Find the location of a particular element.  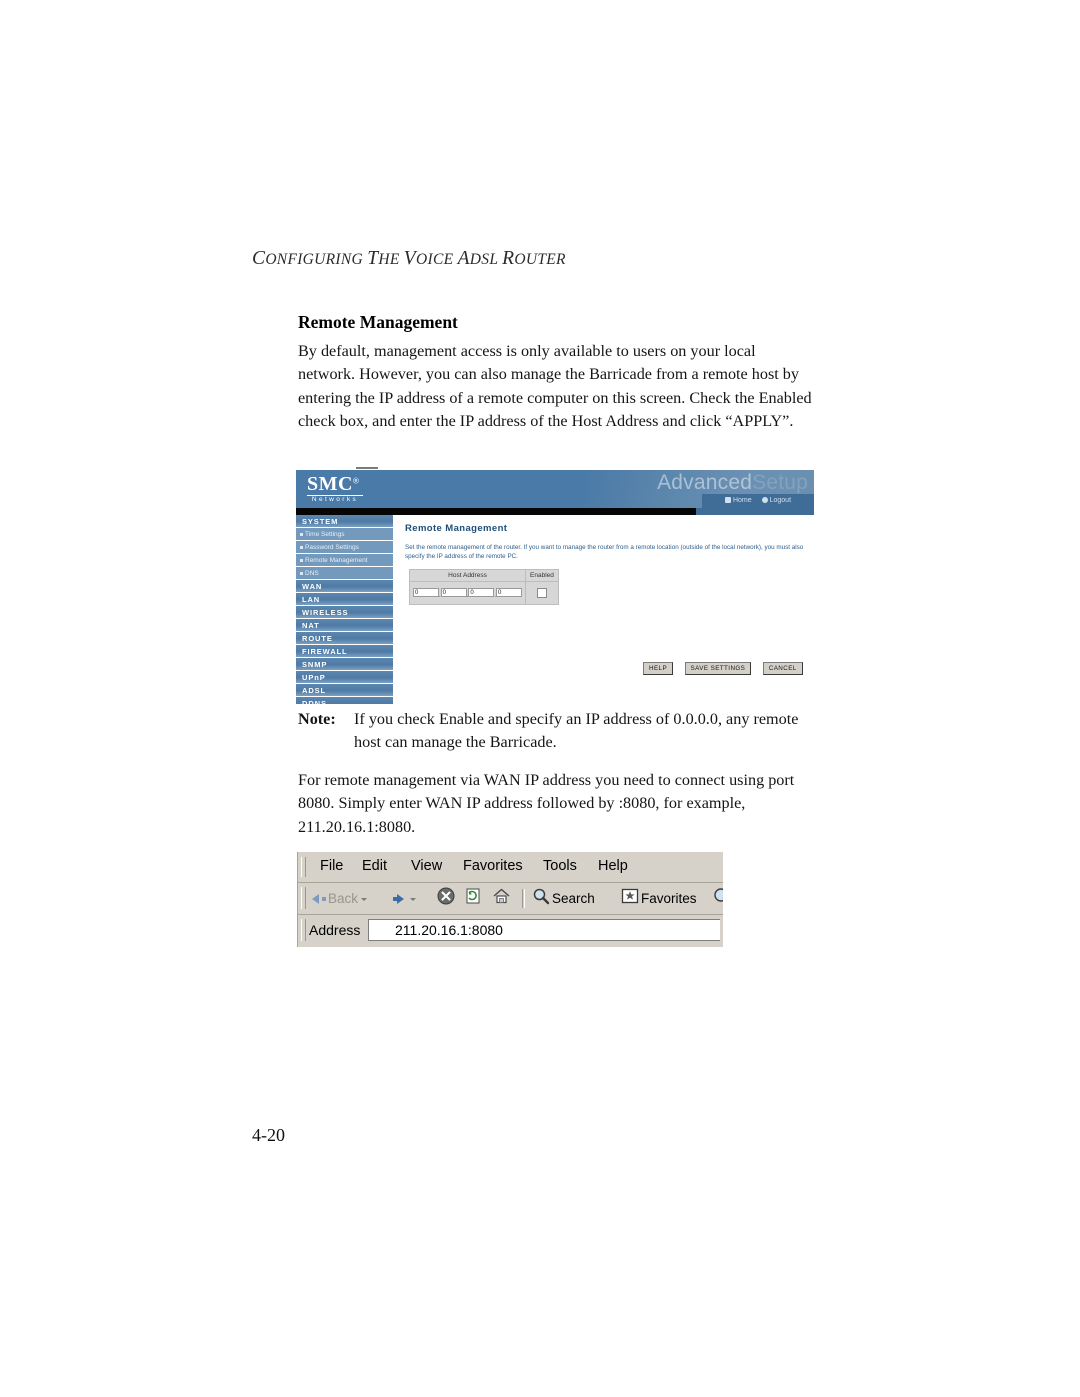

address-input-value: 211.20.16.1:8080 is located at coordinates (449, 930).